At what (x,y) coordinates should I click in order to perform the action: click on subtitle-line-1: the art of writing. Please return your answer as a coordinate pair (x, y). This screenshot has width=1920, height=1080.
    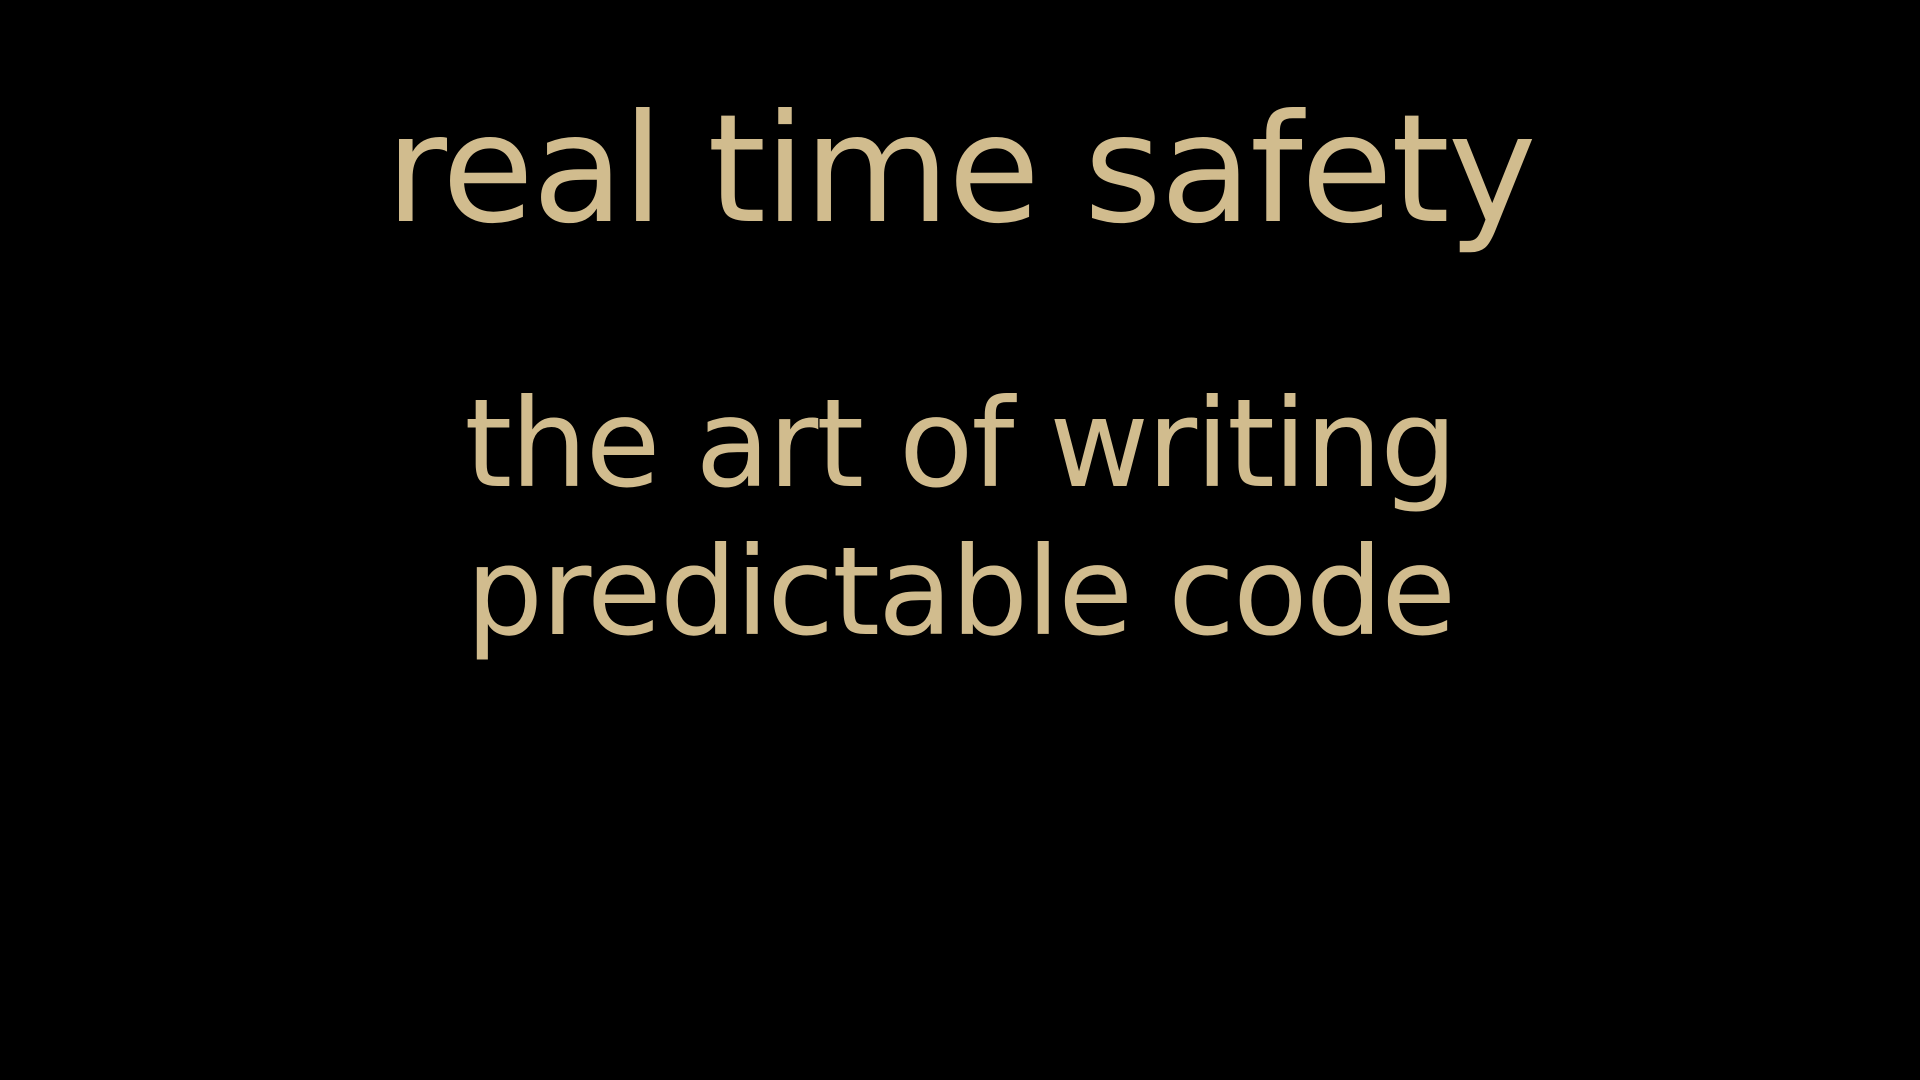
    Looking at the image, I should click on (960, 444).